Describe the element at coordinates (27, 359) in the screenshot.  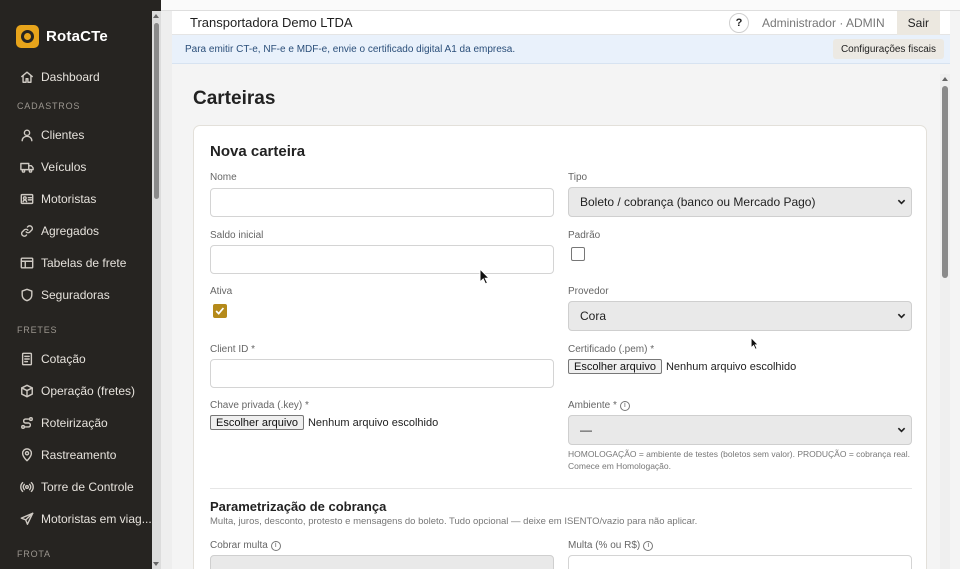
I see `document-icon` at that location.